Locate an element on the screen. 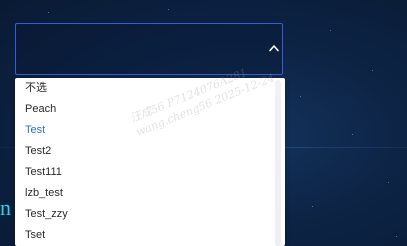 This screenshot has width=407, height=246. dropdown-option: Test_zzy is located at coordinates (46, 214).